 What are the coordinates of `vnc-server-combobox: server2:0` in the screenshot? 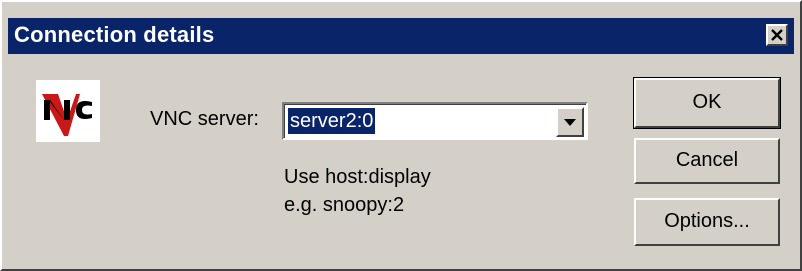 It's located at (435, 121).